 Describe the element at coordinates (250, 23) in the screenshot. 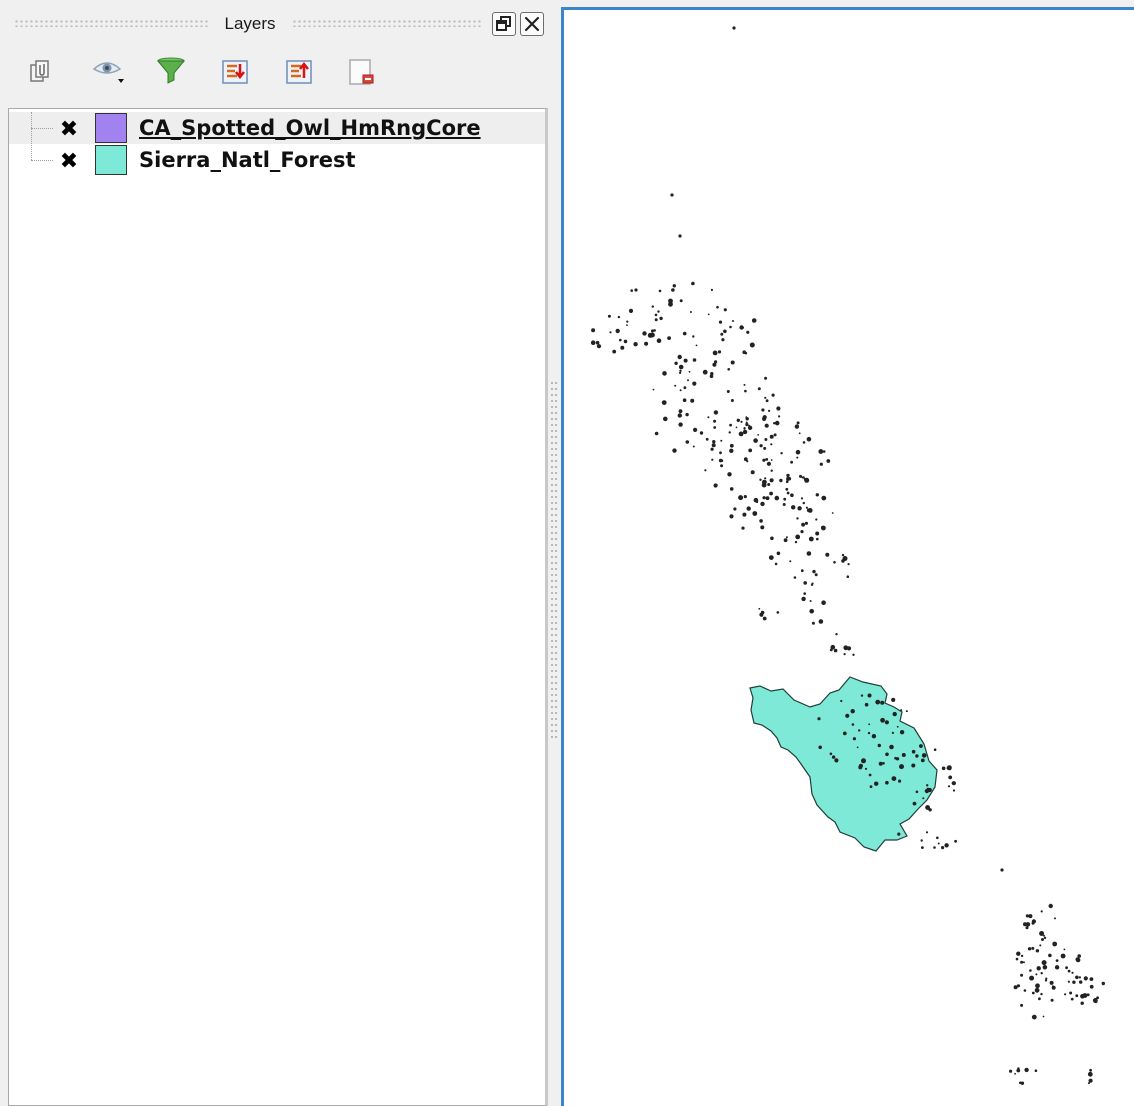

I see `panel-title: Layers` at that location.